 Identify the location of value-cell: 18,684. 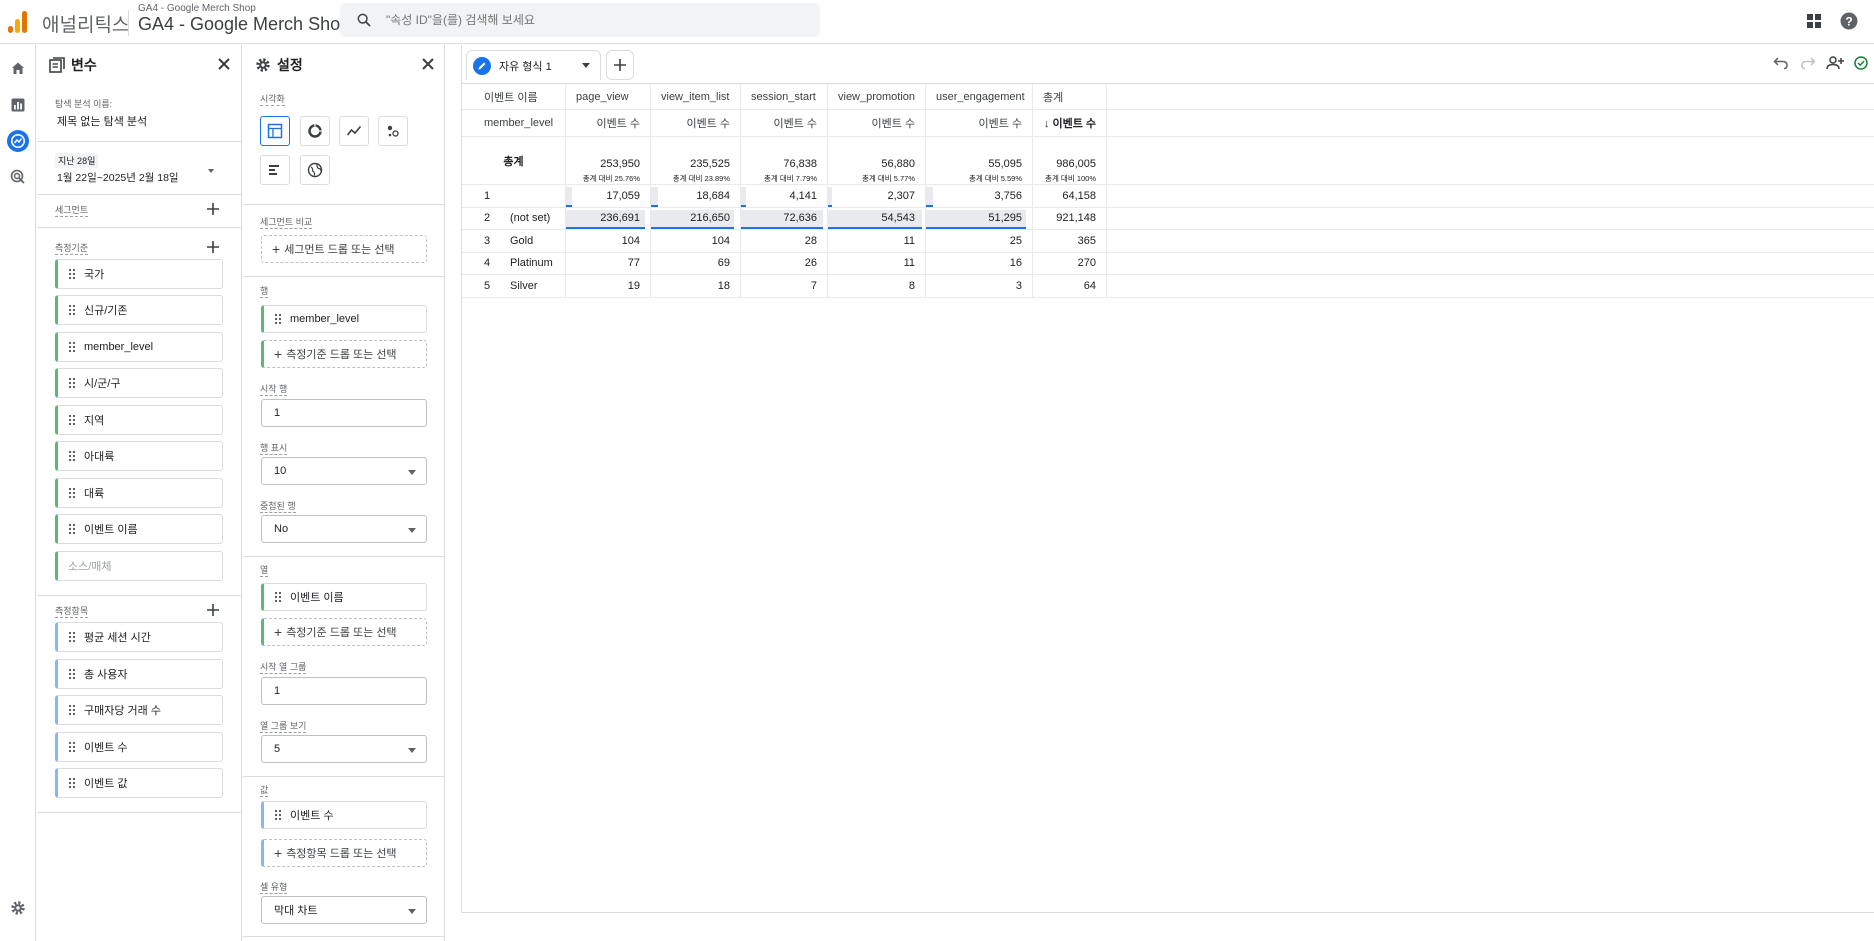
(696, 196).